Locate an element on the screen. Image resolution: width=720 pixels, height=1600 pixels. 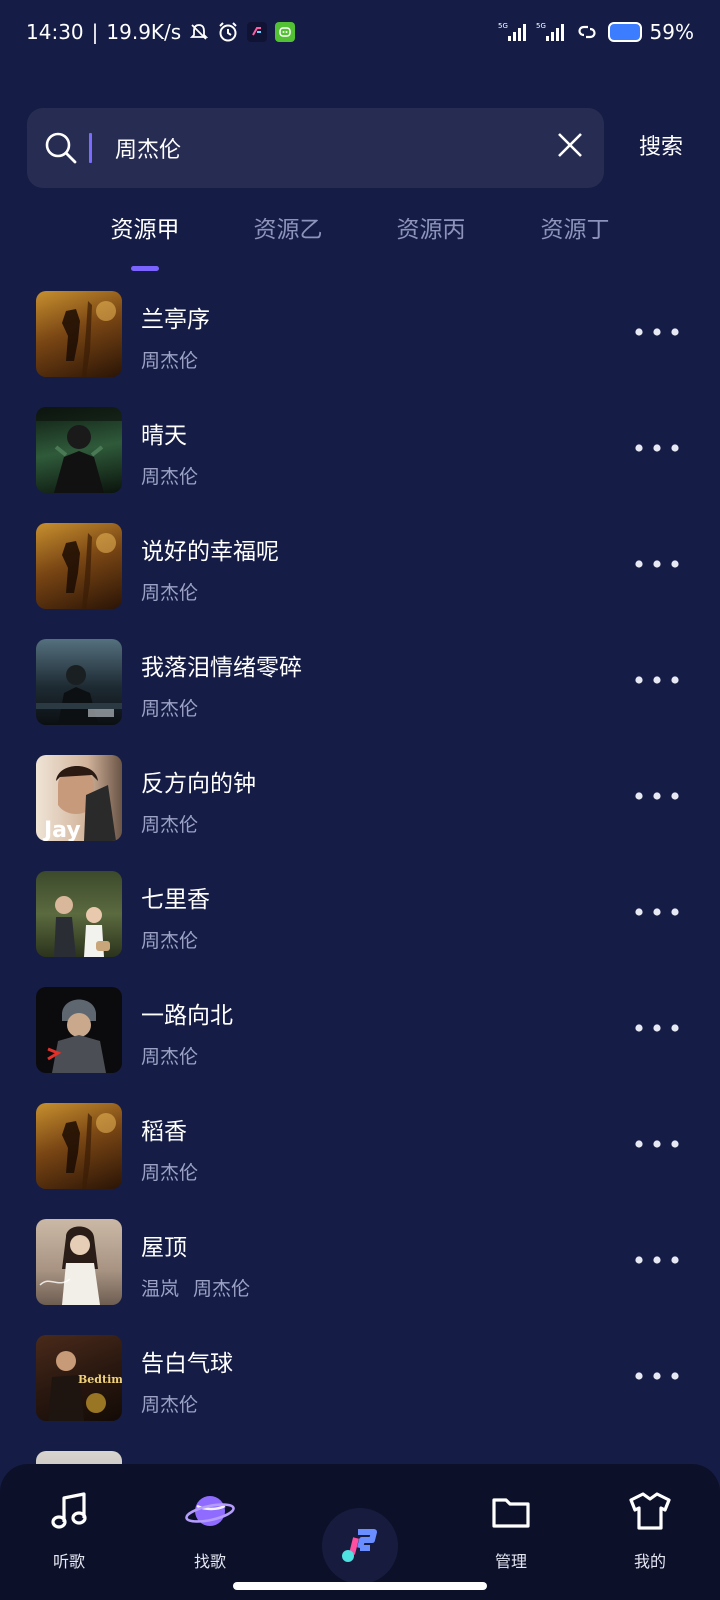
nav-mine: 我的 is located at coordinates (650, 1530).